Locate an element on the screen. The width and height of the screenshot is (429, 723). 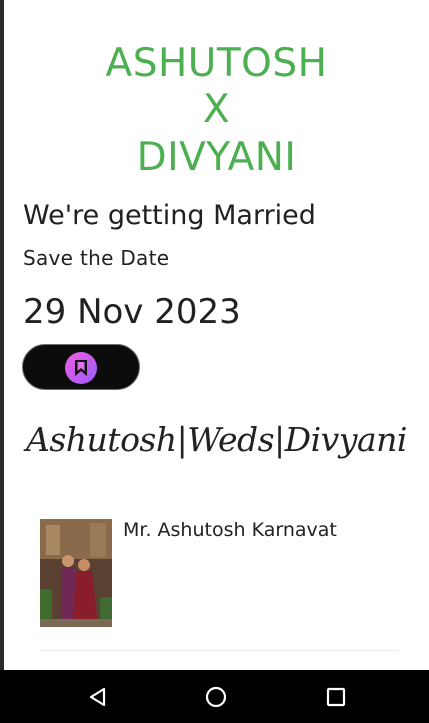
bookmark-icon is located at coordinates (81, 368).